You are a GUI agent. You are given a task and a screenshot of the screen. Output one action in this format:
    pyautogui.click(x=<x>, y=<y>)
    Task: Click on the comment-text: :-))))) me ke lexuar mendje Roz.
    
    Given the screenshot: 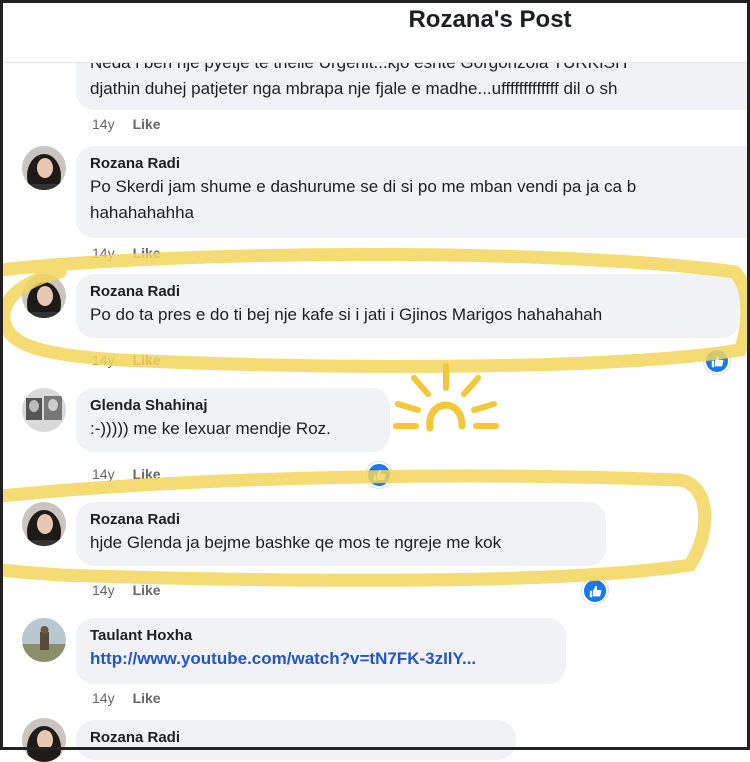 What is the action you would take?
    pyautogui.click(x=210, y=428)
    